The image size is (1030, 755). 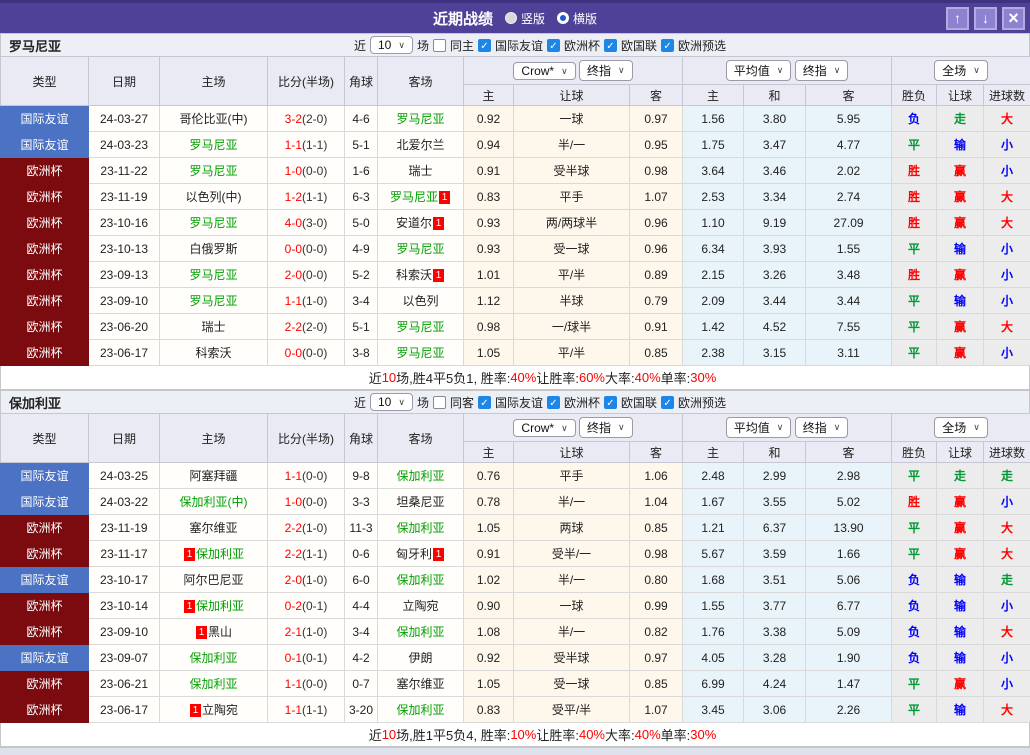 What do you see at coordinates (384, 402) in the screenshot?
I see `recent-count-value: 10` at bounding box center [384, 402].